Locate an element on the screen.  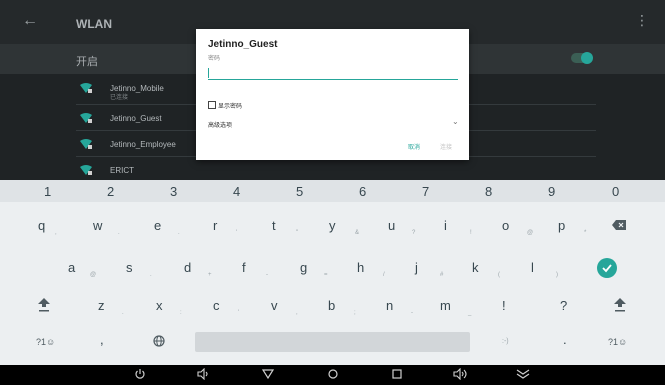
show-password-label: 显示密码 is located at coordinates (230, 105).